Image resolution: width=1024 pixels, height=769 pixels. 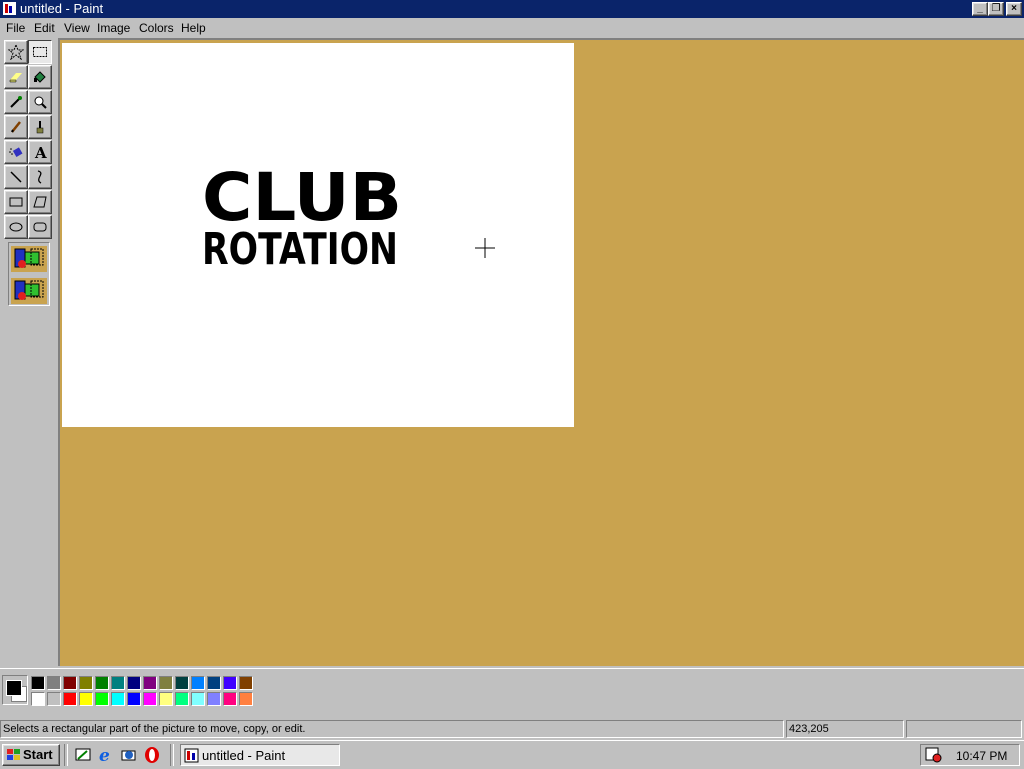 I want to click on current-colors, so click(x=15, y=690).